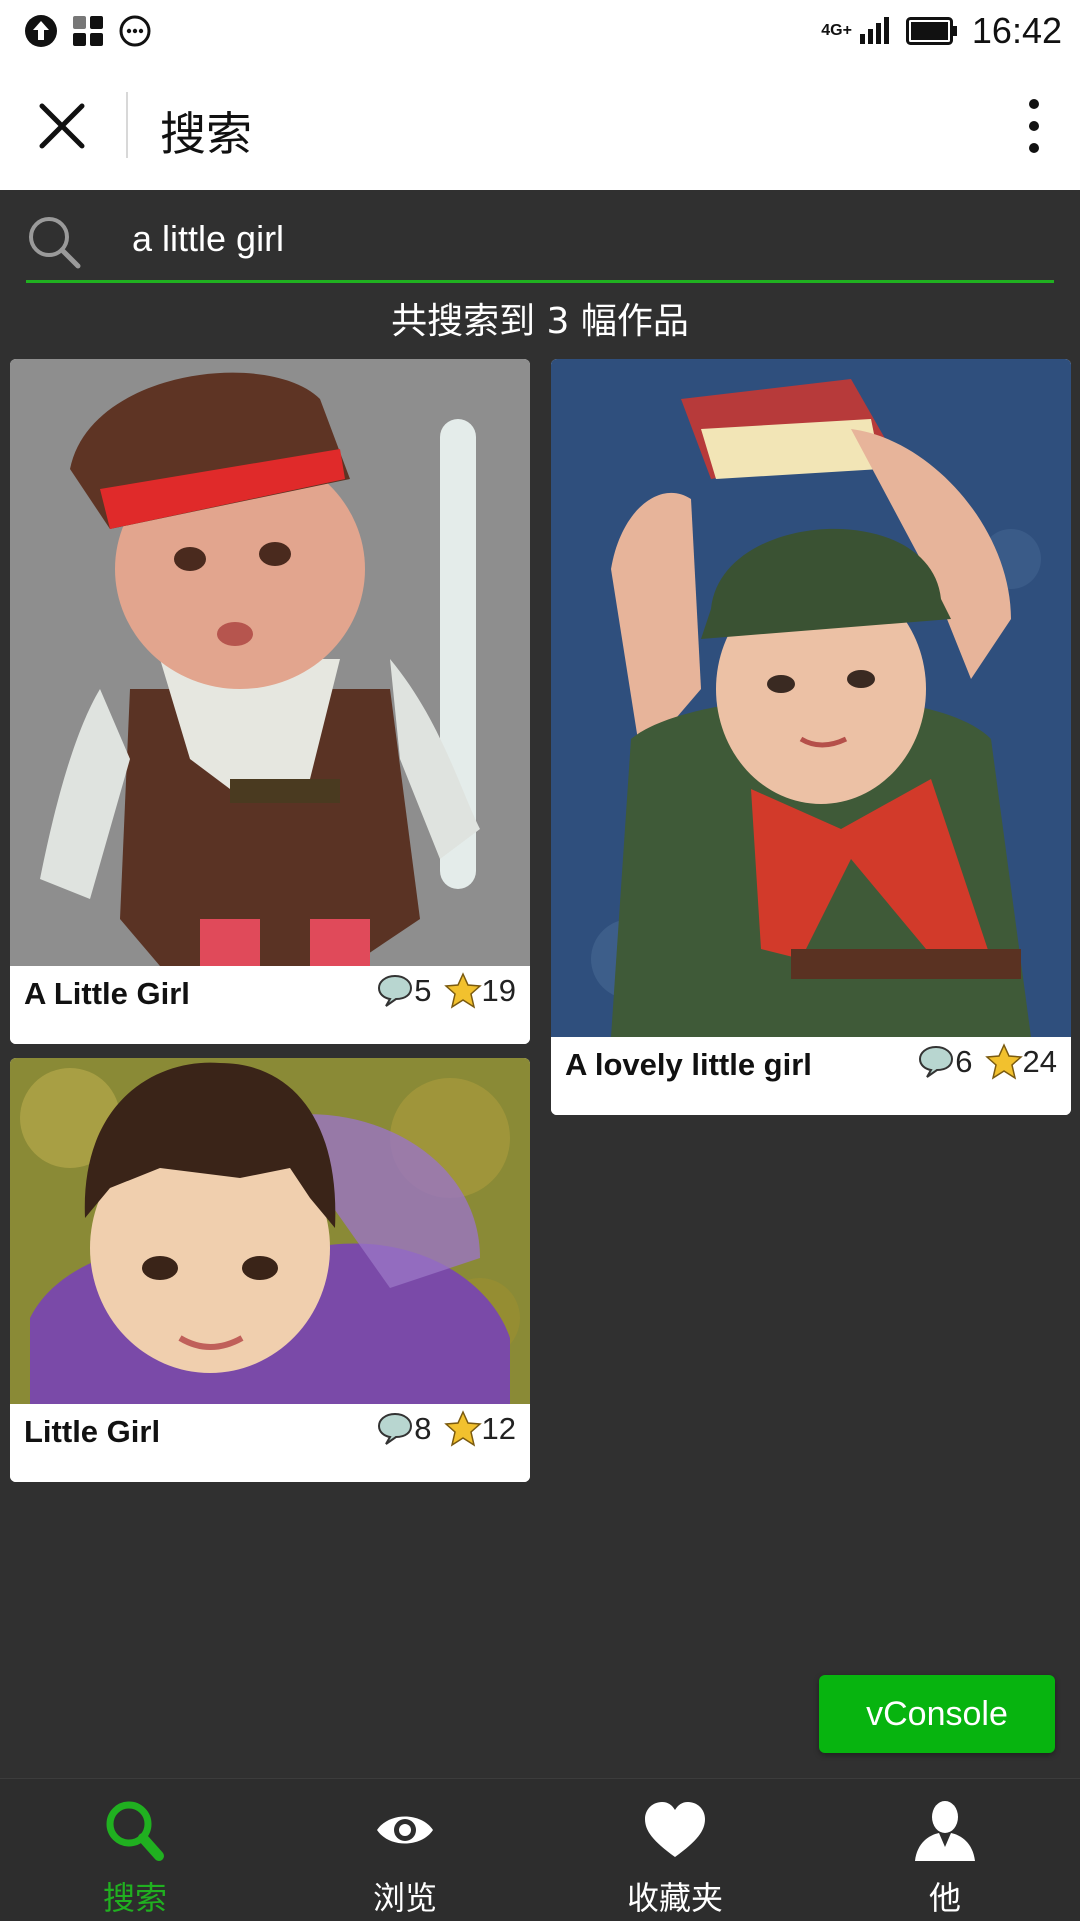  Describe the element at coordinates (874, 30) in the screenshot. I see `signal-icon` at that location.